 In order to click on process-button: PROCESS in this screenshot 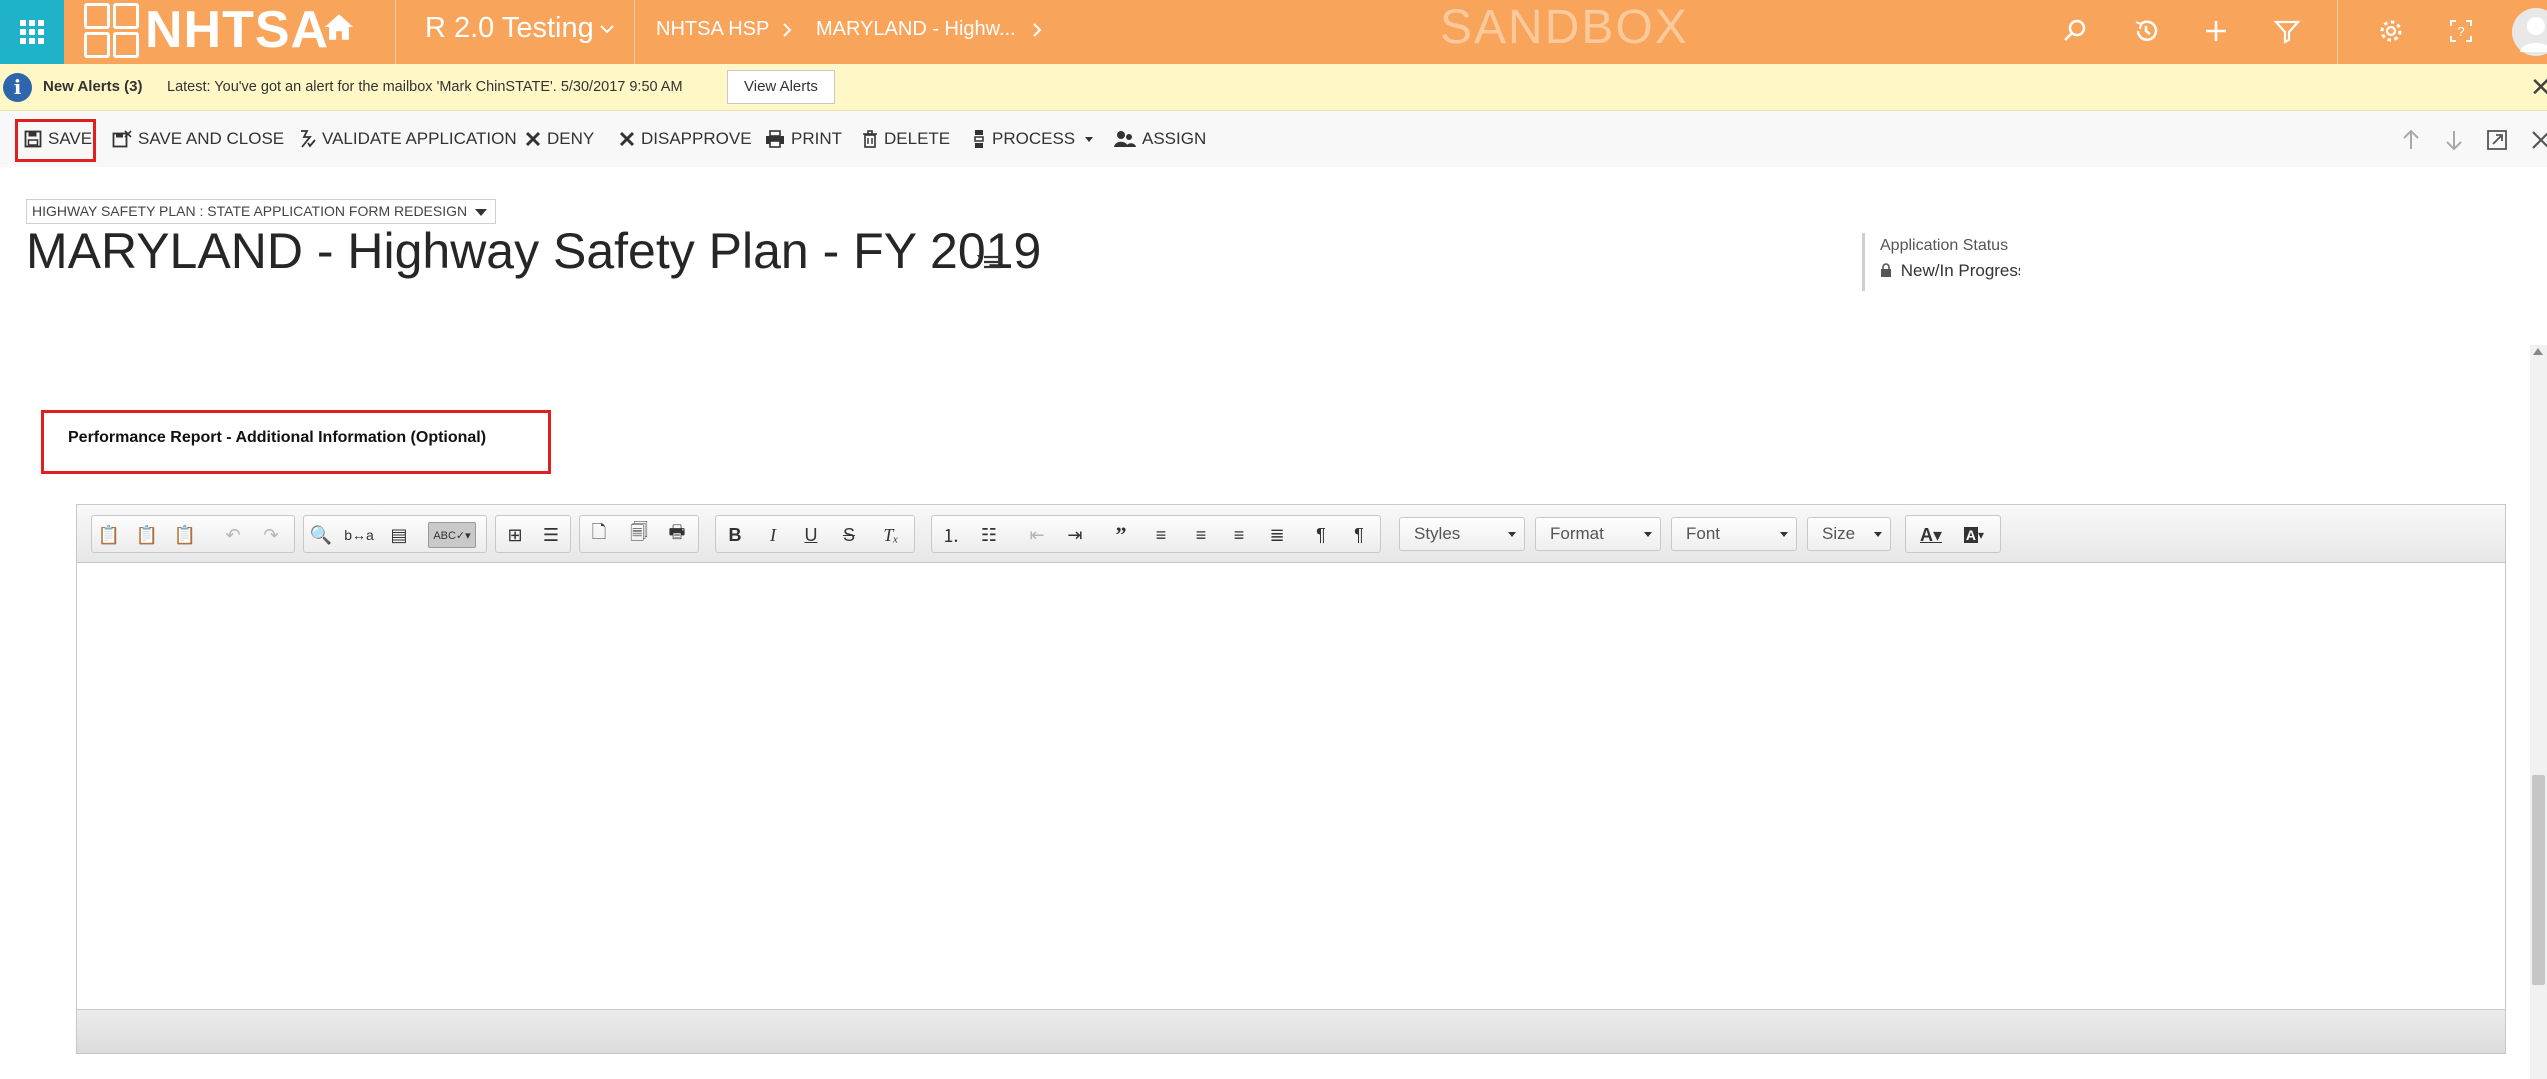, I will do `click(1036, 139)`.